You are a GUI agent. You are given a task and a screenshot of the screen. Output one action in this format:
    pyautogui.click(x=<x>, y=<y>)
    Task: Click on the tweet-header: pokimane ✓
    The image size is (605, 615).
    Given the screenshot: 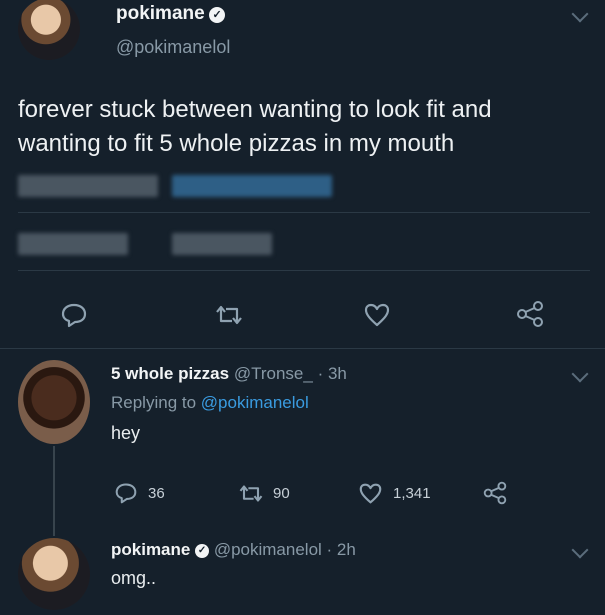 What is the action you would take?
    pyautogui.click(x=171, y=14)
    